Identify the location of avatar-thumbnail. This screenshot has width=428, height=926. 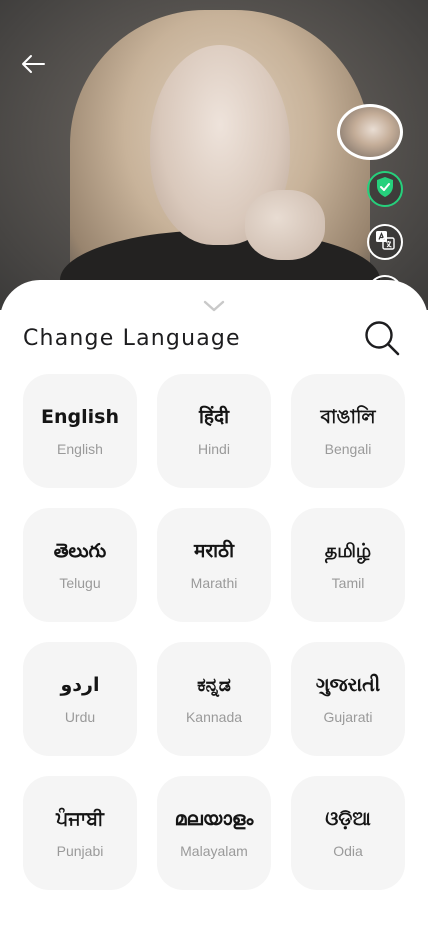
(370, 132).